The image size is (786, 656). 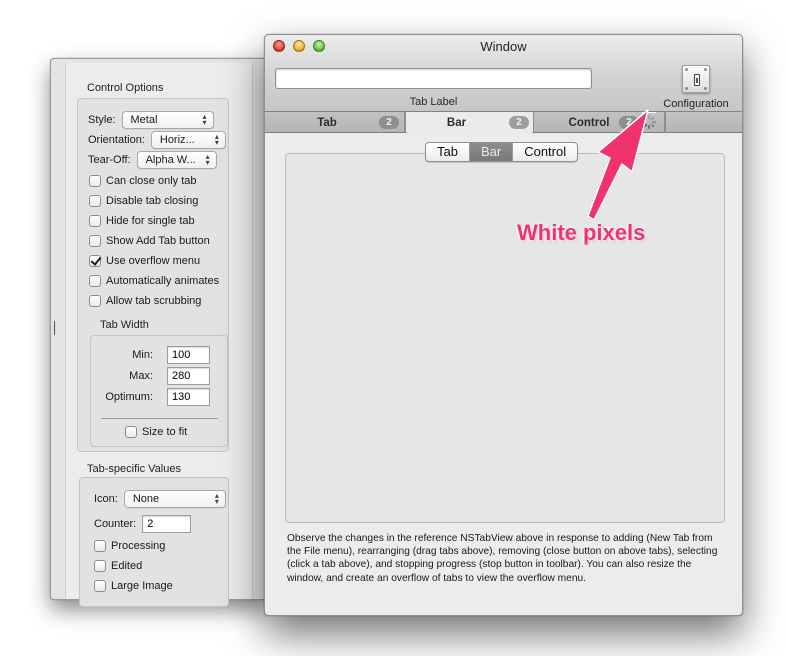 What do you see at coordinates (138, 546) in the screenshot?
I see `checkbox-label: Processing` at bounding box center [138, 546].